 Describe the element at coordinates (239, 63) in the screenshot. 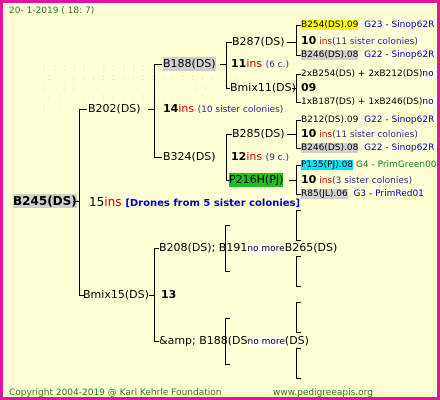

I see `gen2-a-count: 11` at that location.